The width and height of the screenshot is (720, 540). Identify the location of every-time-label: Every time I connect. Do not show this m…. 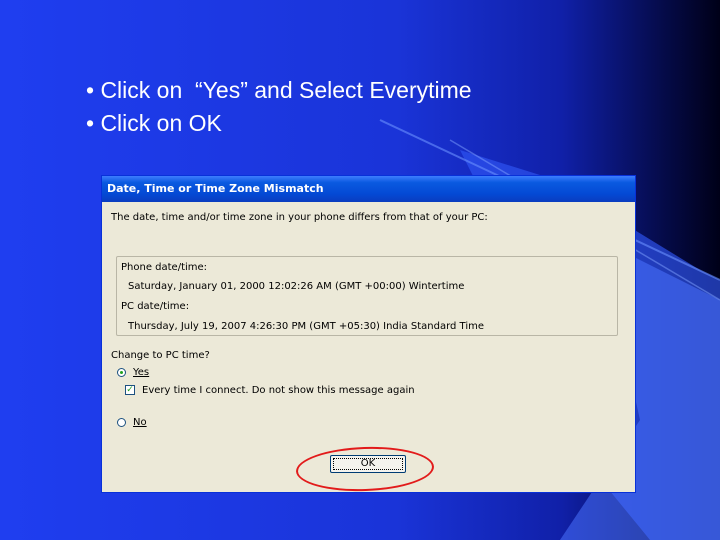
(278, 390).